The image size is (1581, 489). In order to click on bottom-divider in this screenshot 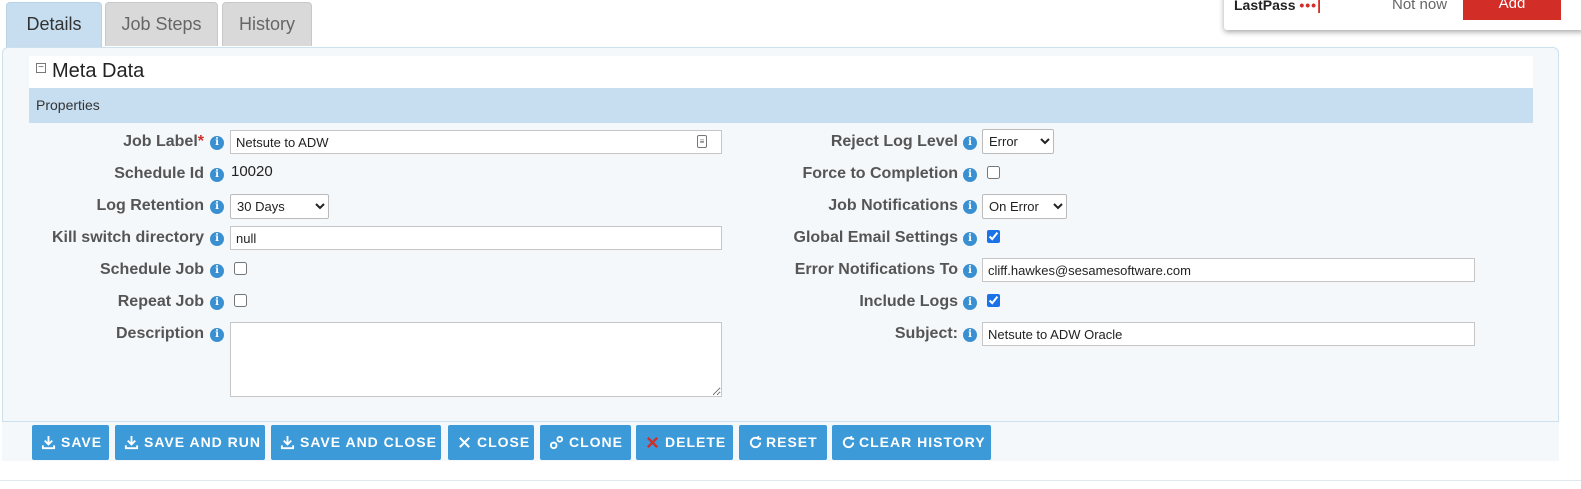, I will do `click(790, 480)`.